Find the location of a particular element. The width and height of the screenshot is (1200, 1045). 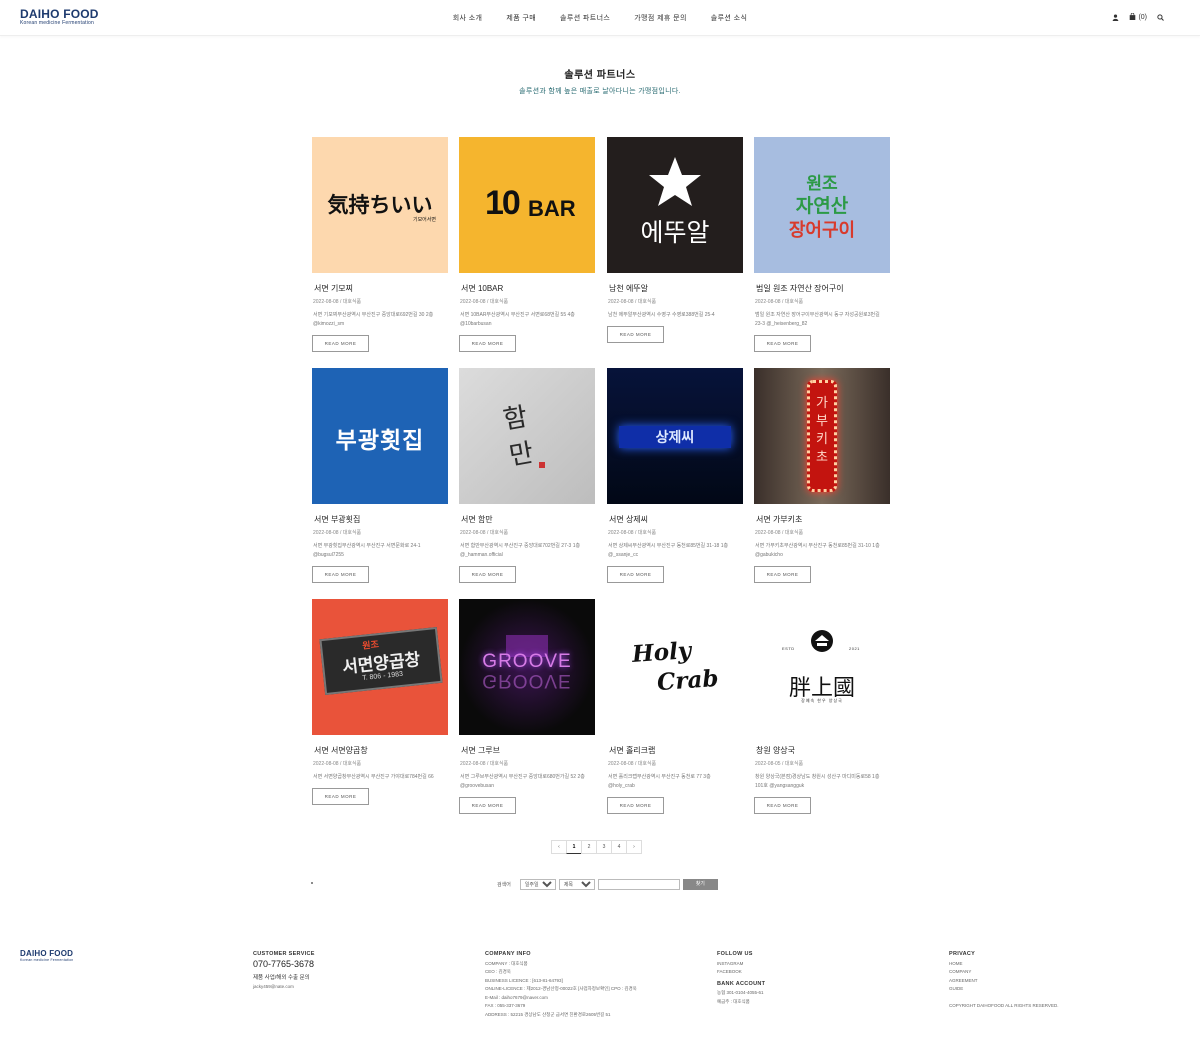

partner-image: 부광횟집 is located at coordinates (380, 436).